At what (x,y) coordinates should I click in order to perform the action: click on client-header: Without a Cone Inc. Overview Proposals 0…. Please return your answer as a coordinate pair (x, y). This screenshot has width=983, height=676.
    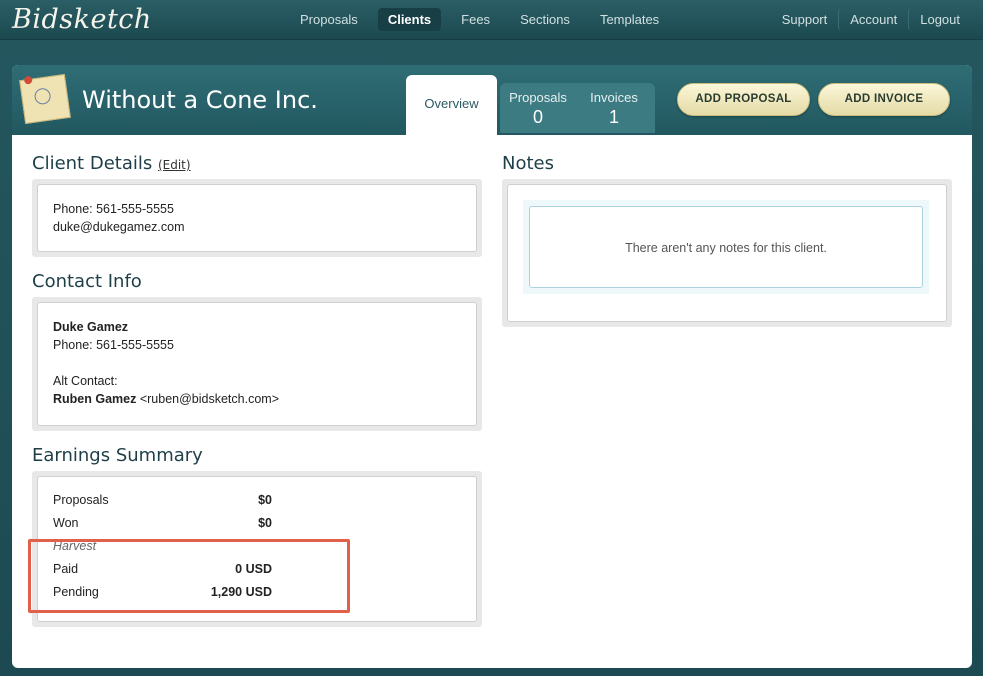
    Looking at the image, I should click on (492, 101).